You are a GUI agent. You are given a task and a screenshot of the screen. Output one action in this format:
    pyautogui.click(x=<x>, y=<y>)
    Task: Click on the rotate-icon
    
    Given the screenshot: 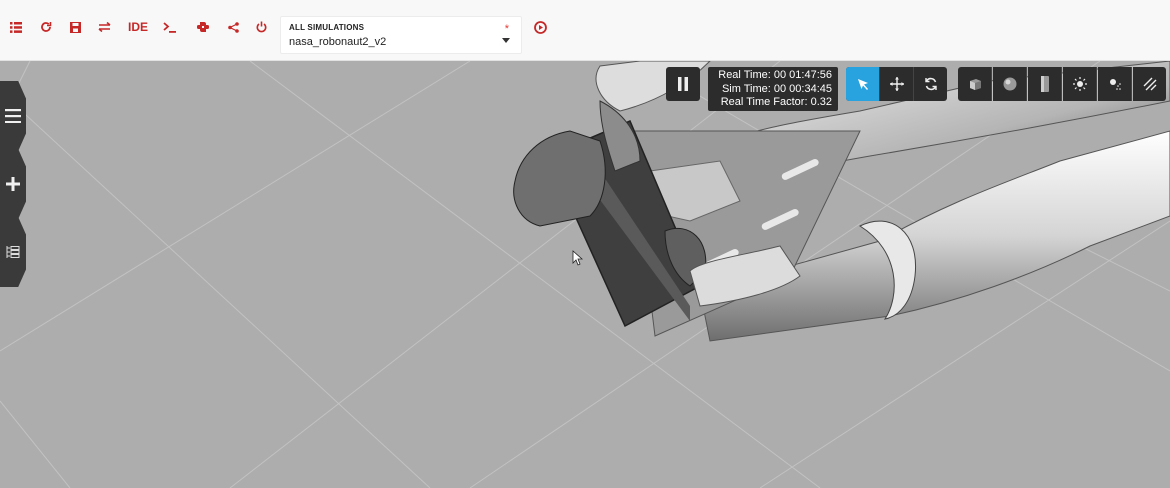 What is the action you would take?
    pyautogui.click(x=930, y=84)
    